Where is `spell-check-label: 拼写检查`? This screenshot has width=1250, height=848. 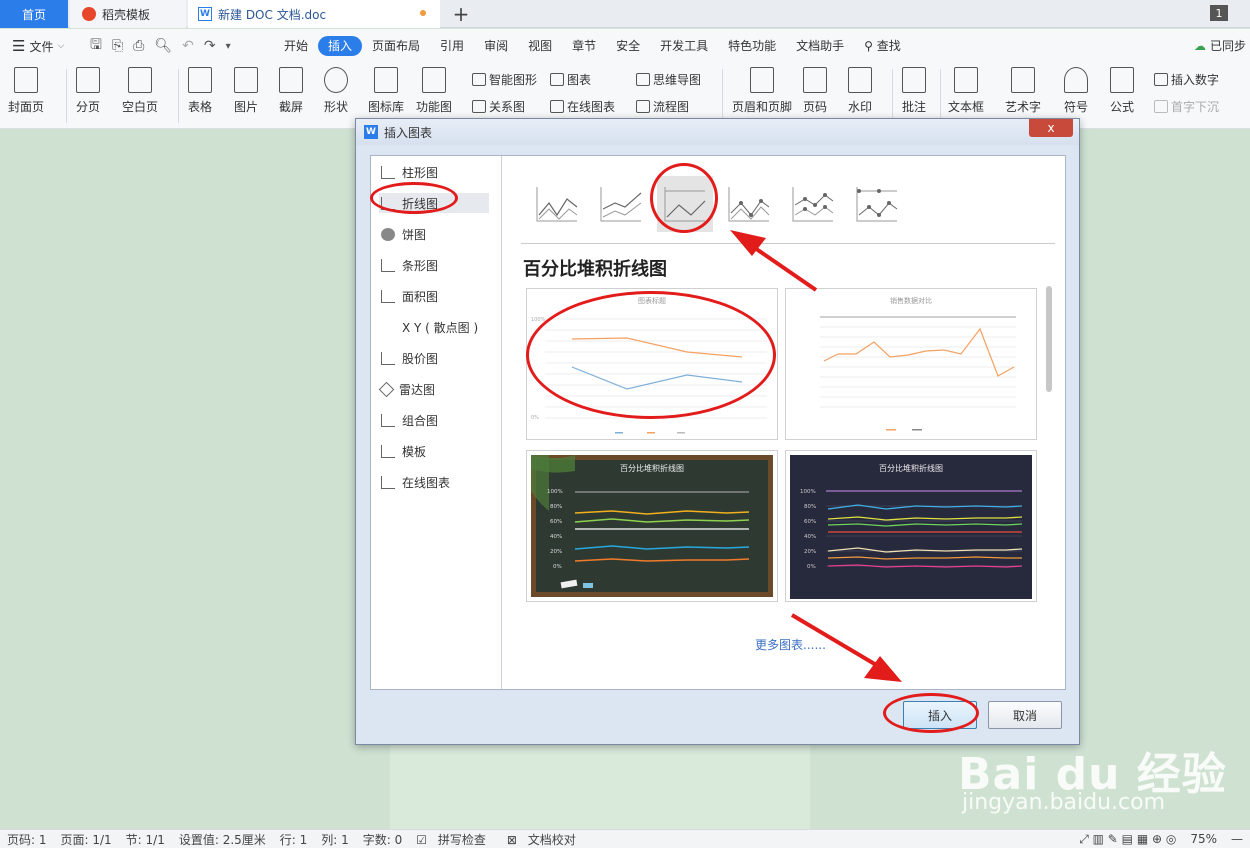
spell-check-label: 拼写检查 is located at coordinates (461, 839).